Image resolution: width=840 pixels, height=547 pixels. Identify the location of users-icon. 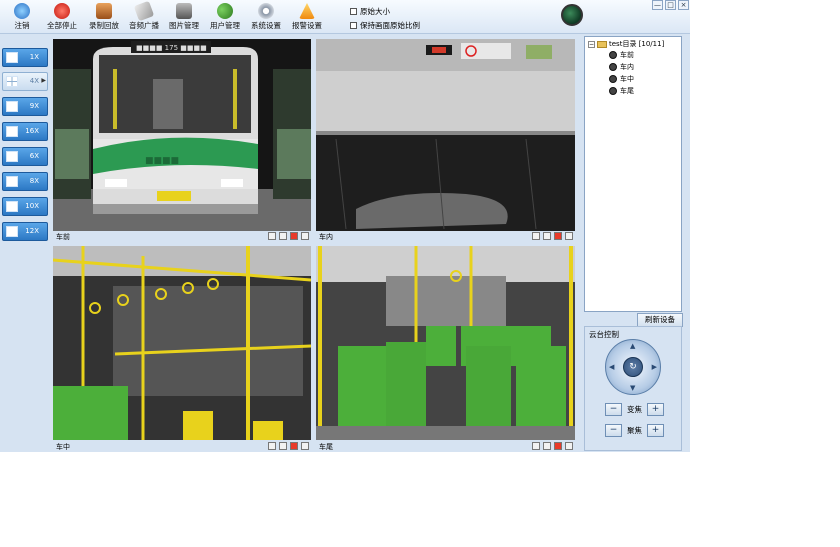
(225, 11).